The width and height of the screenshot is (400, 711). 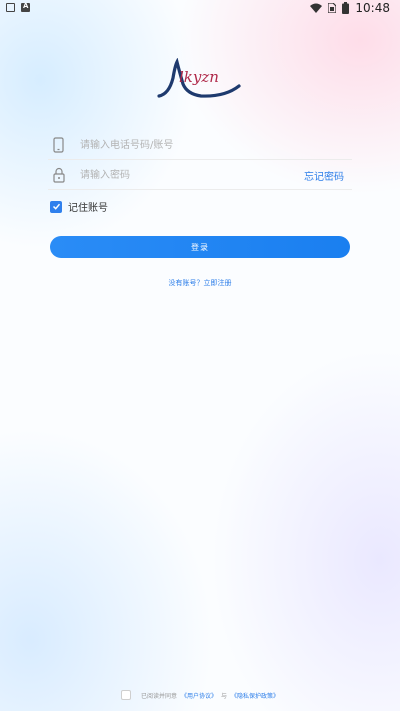 I want to click on battery-icon, so click(x=346, y=8).